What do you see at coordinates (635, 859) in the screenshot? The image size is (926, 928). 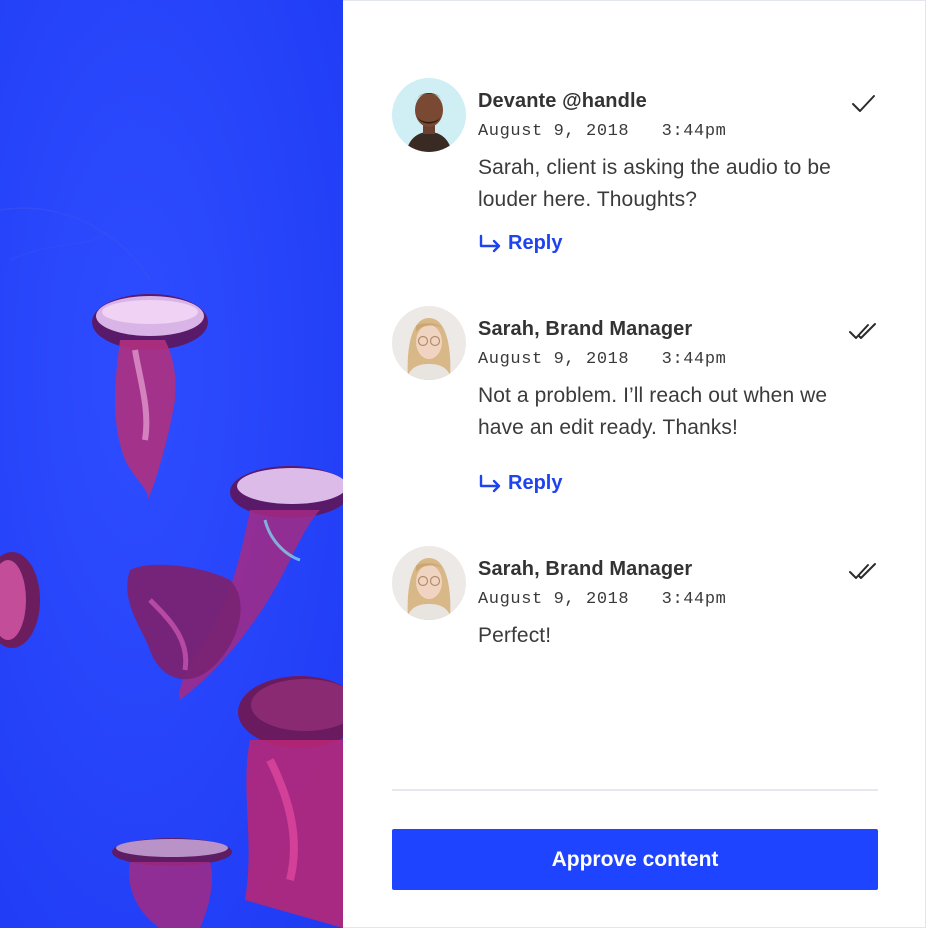 I see `approve-content-button: Approve content` at bounding box center [635, 859].